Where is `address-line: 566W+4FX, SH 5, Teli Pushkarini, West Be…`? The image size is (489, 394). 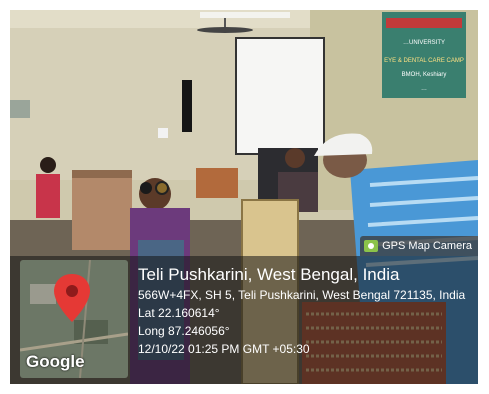
address-line: 566W+4FX, SH 5, Teli Pushkarini, West Be… is located at coordinates (302, 295).